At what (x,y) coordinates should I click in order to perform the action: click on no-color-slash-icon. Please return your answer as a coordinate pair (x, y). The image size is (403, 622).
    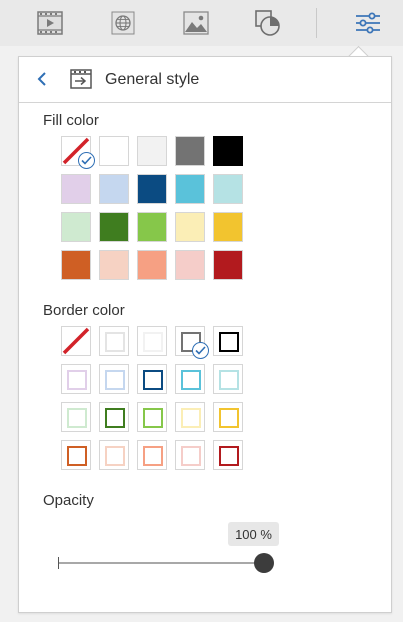
    Looking at the image, I should click on (76, 341).